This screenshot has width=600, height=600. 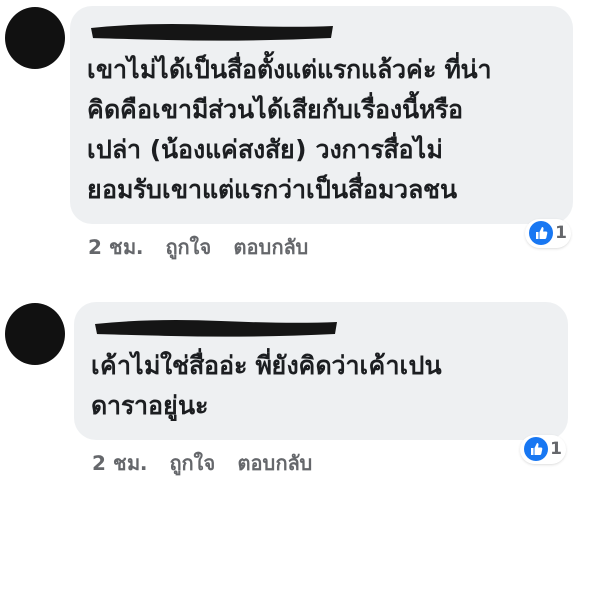 What do you see at coordinates (321, 386) in the screenshot?
I see `comment-text: เค้าไม่ใช่สื่ออ่ะ พี่ยังคิดว่าเค้าเปน ดาราอยู่นะ` at bounding box center [321, 386].